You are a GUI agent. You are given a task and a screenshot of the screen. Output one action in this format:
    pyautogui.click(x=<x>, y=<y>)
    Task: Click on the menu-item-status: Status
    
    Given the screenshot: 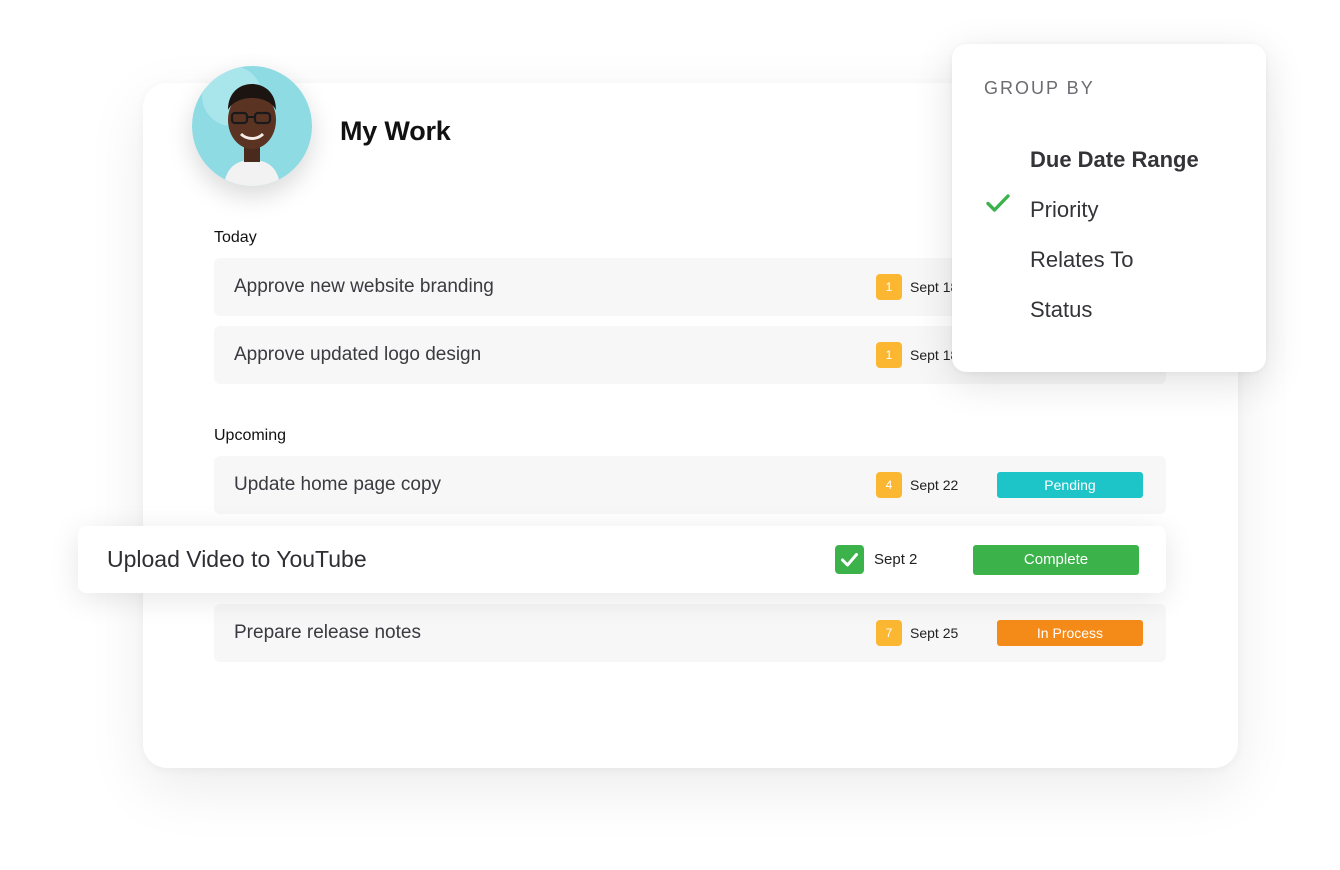 What is the action you would take?
    pyautogui.click(x=1061, y=310)
    